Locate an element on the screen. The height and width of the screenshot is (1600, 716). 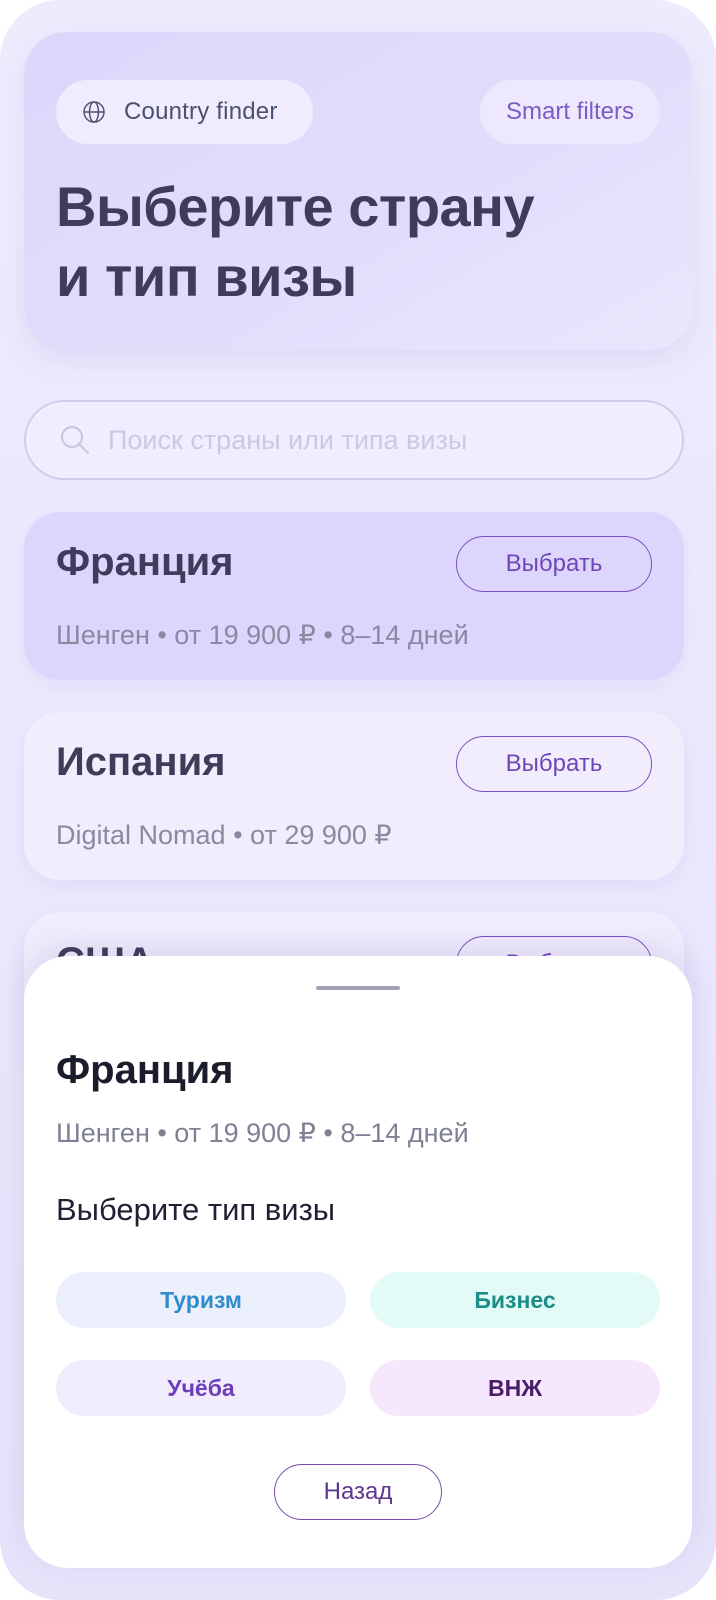
search-input is located at coordinates (395, 440).